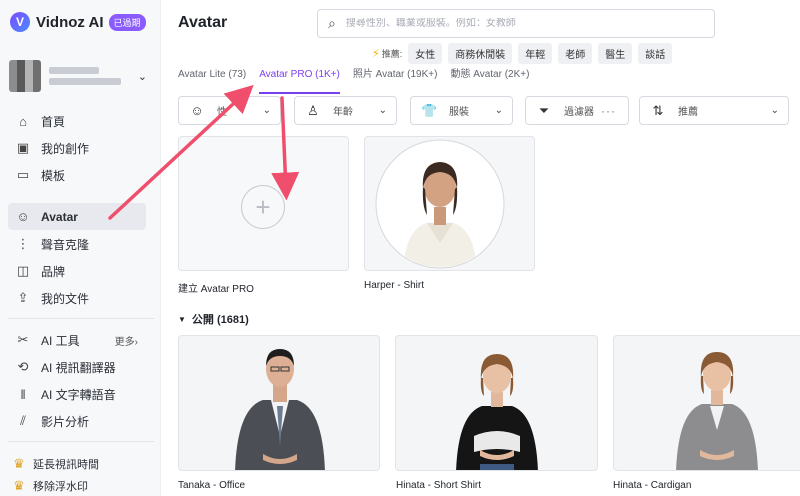  I want to click on voice-icon: ⋮, so click(23, 243).